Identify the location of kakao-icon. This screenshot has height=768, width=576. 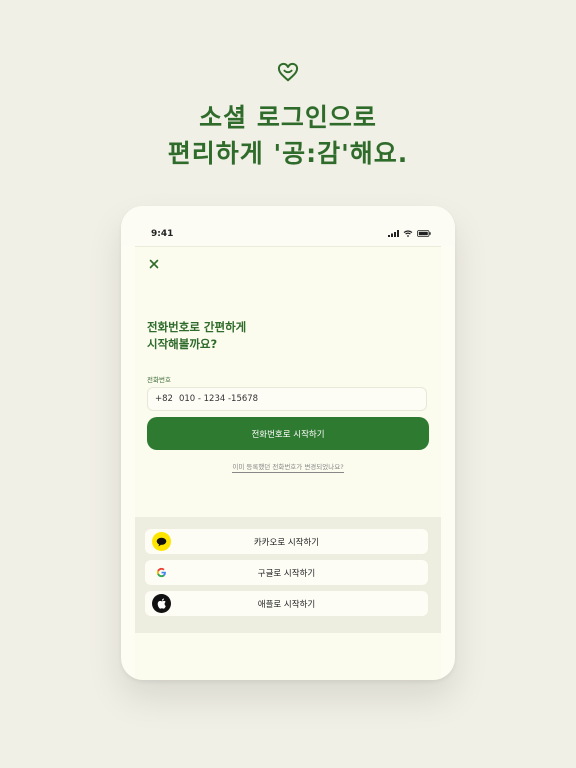
(161, 541).